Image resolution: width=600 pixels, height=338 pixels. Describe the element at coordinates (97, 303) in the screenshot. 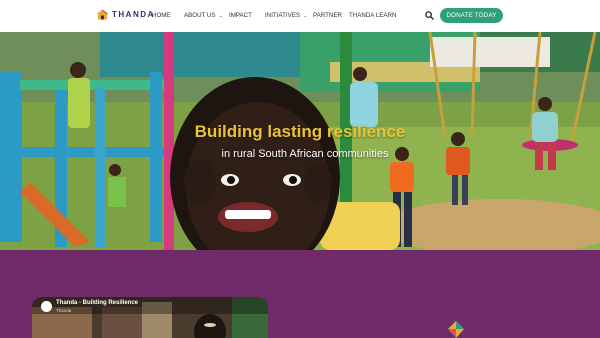

I see `video-title: Thanda - Building Resilience` at that location.